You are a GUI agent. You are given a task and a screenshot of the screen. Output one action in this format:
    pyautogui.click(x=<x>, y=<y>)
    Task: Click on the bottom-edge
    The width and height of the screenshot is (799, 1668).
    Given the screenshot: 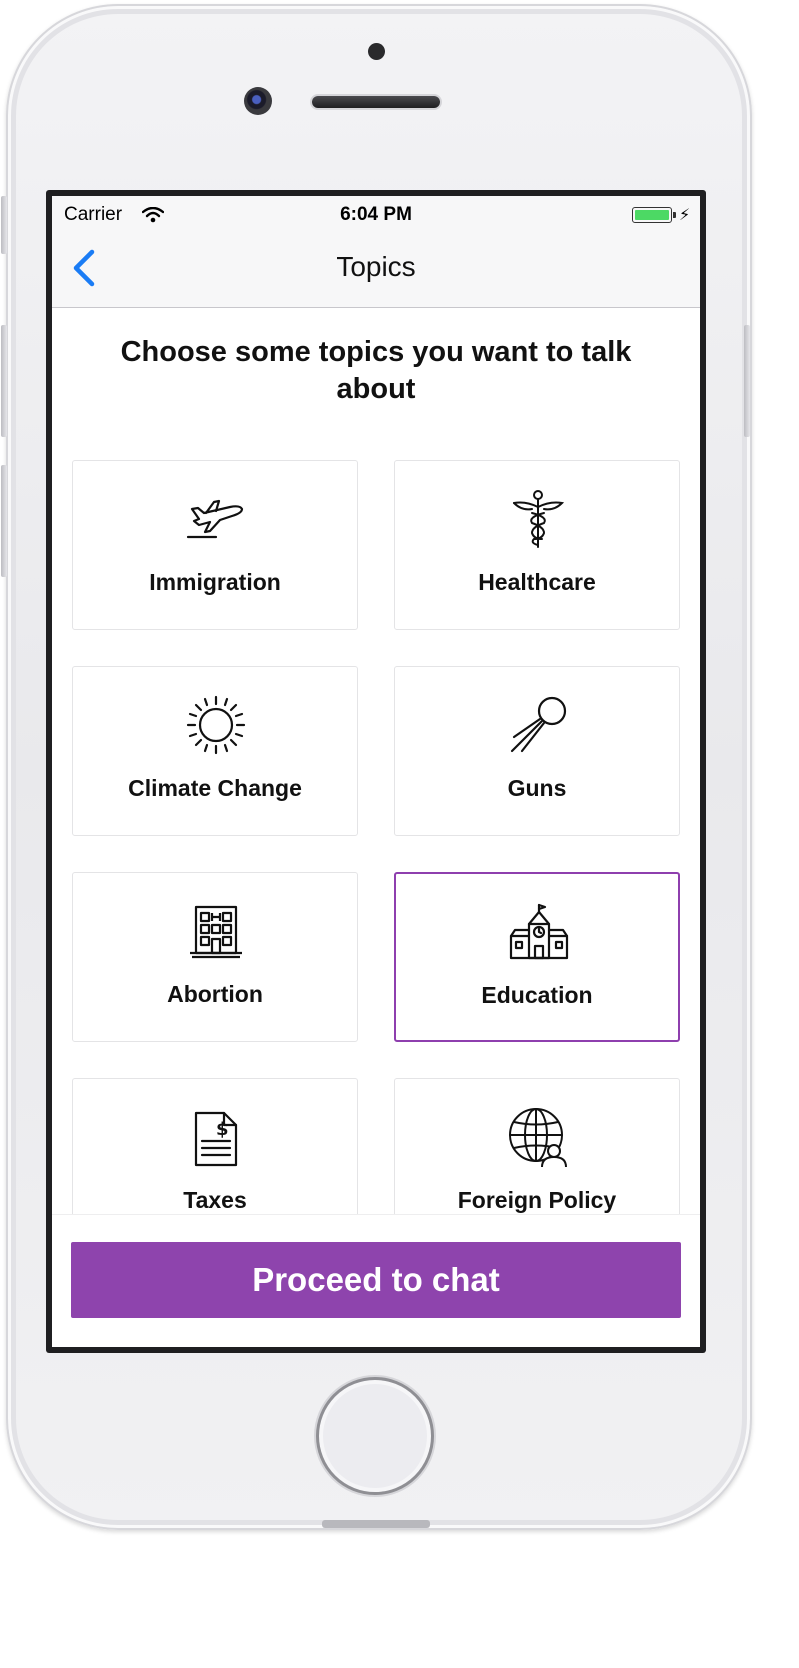 What is the action you would take?
    pyautogui.click(x=376, y=1524)
    